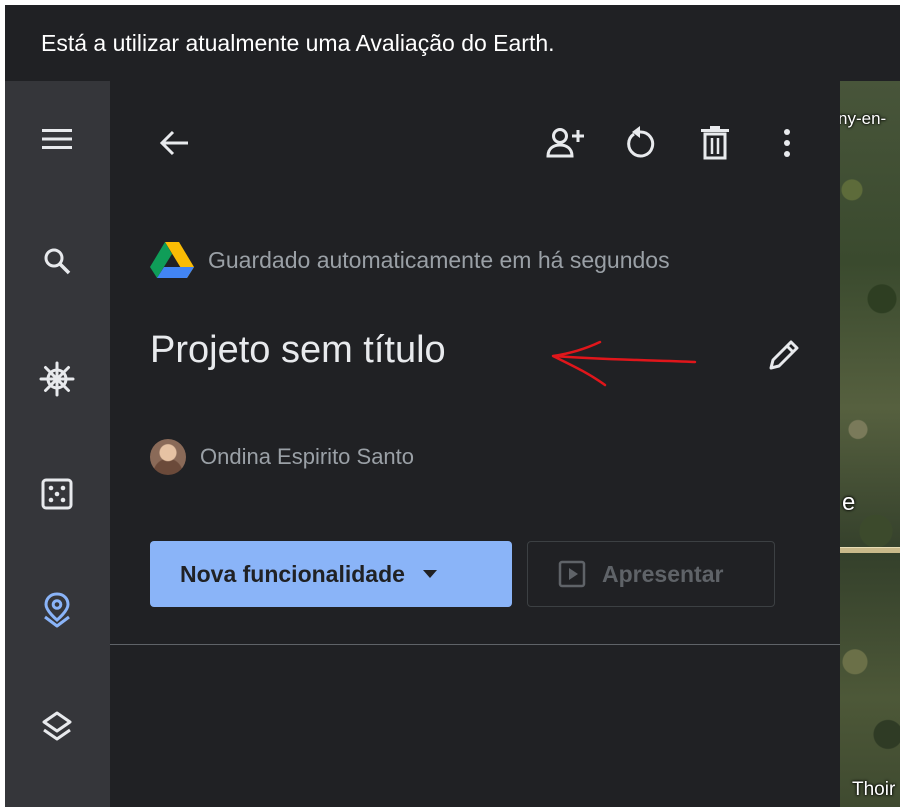 The image size is (900, 807). I want to click on feeling-lucky-button, so click(57, 494).